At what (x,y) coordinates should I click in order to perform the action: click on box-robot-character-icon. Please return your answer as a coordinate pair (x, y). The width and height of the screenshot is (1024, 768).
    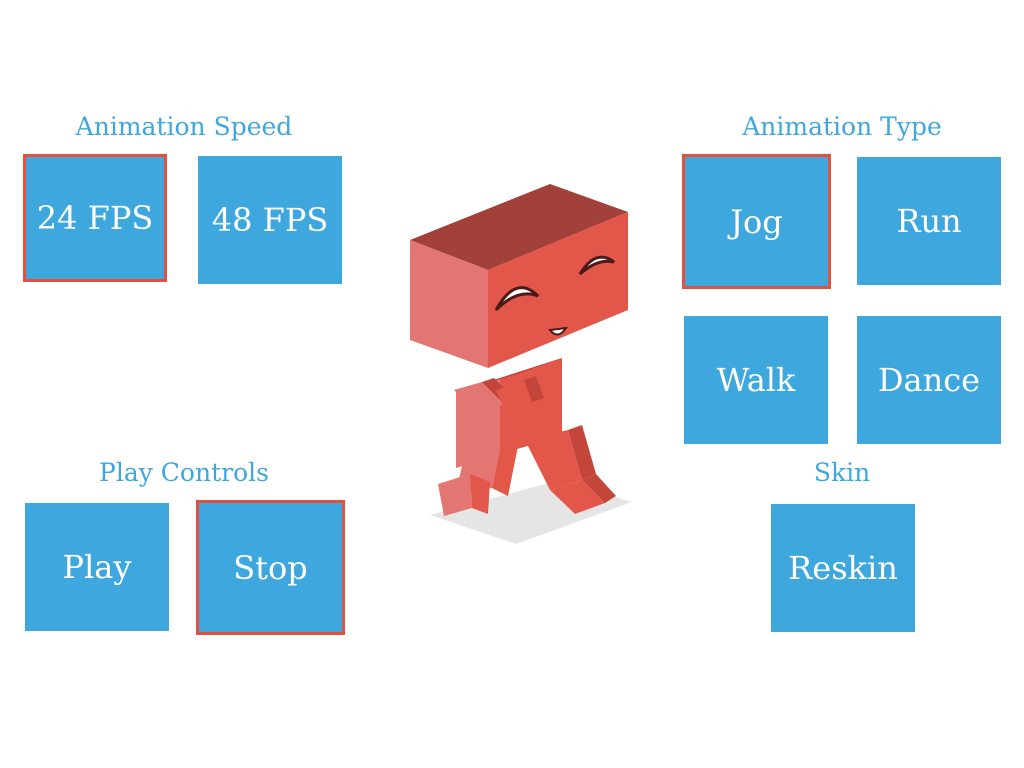
    Looking at the image, I should click on (521, 364).